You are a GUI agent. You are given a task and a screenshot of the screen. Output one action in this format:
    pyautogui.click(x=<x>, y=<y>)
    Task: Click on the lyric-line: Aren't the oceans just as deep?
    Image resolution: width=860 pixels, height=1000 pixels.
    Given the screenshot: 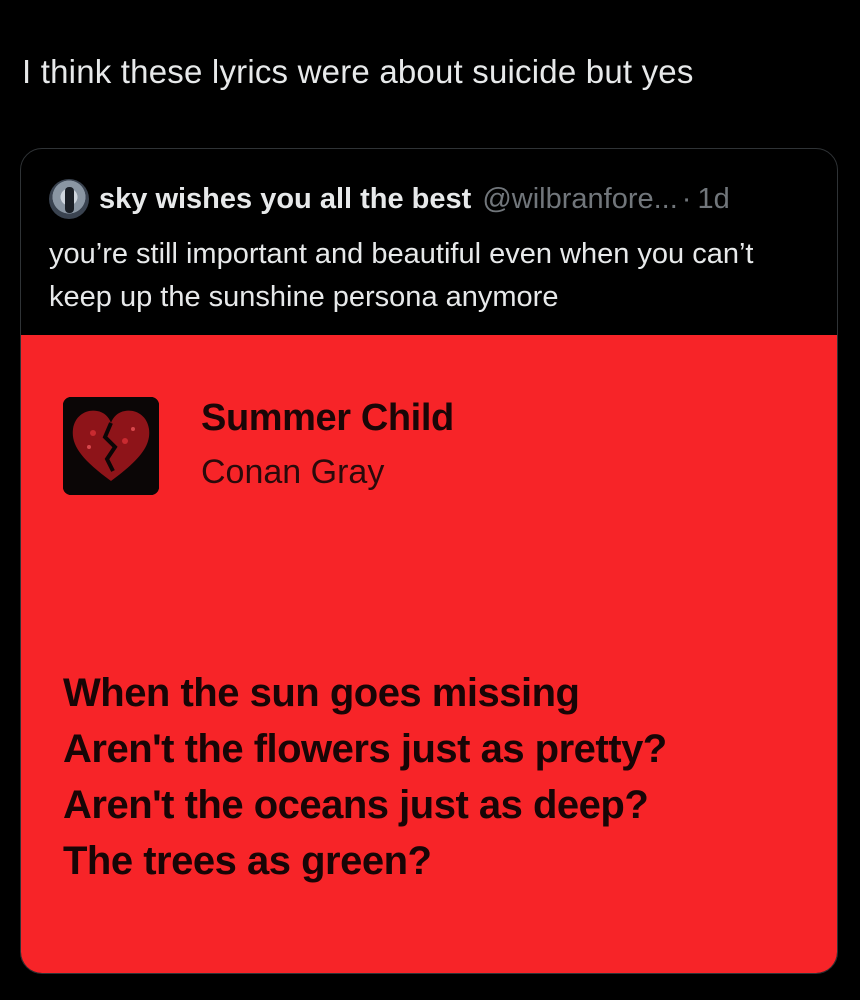 What is the action you would take?
    pyautogui.click(x=356, y=805)
    